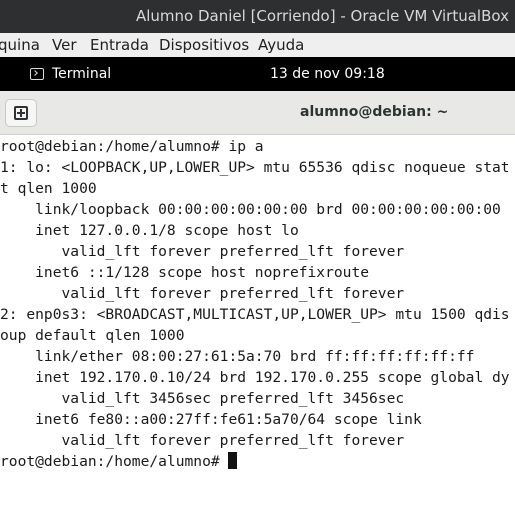 The image size is (515, 513). Describe the element at coordinates (149, 230) in the screenshot. I see `terminal-line: inet 127.0.0.1/8 scope host lo` at that location.